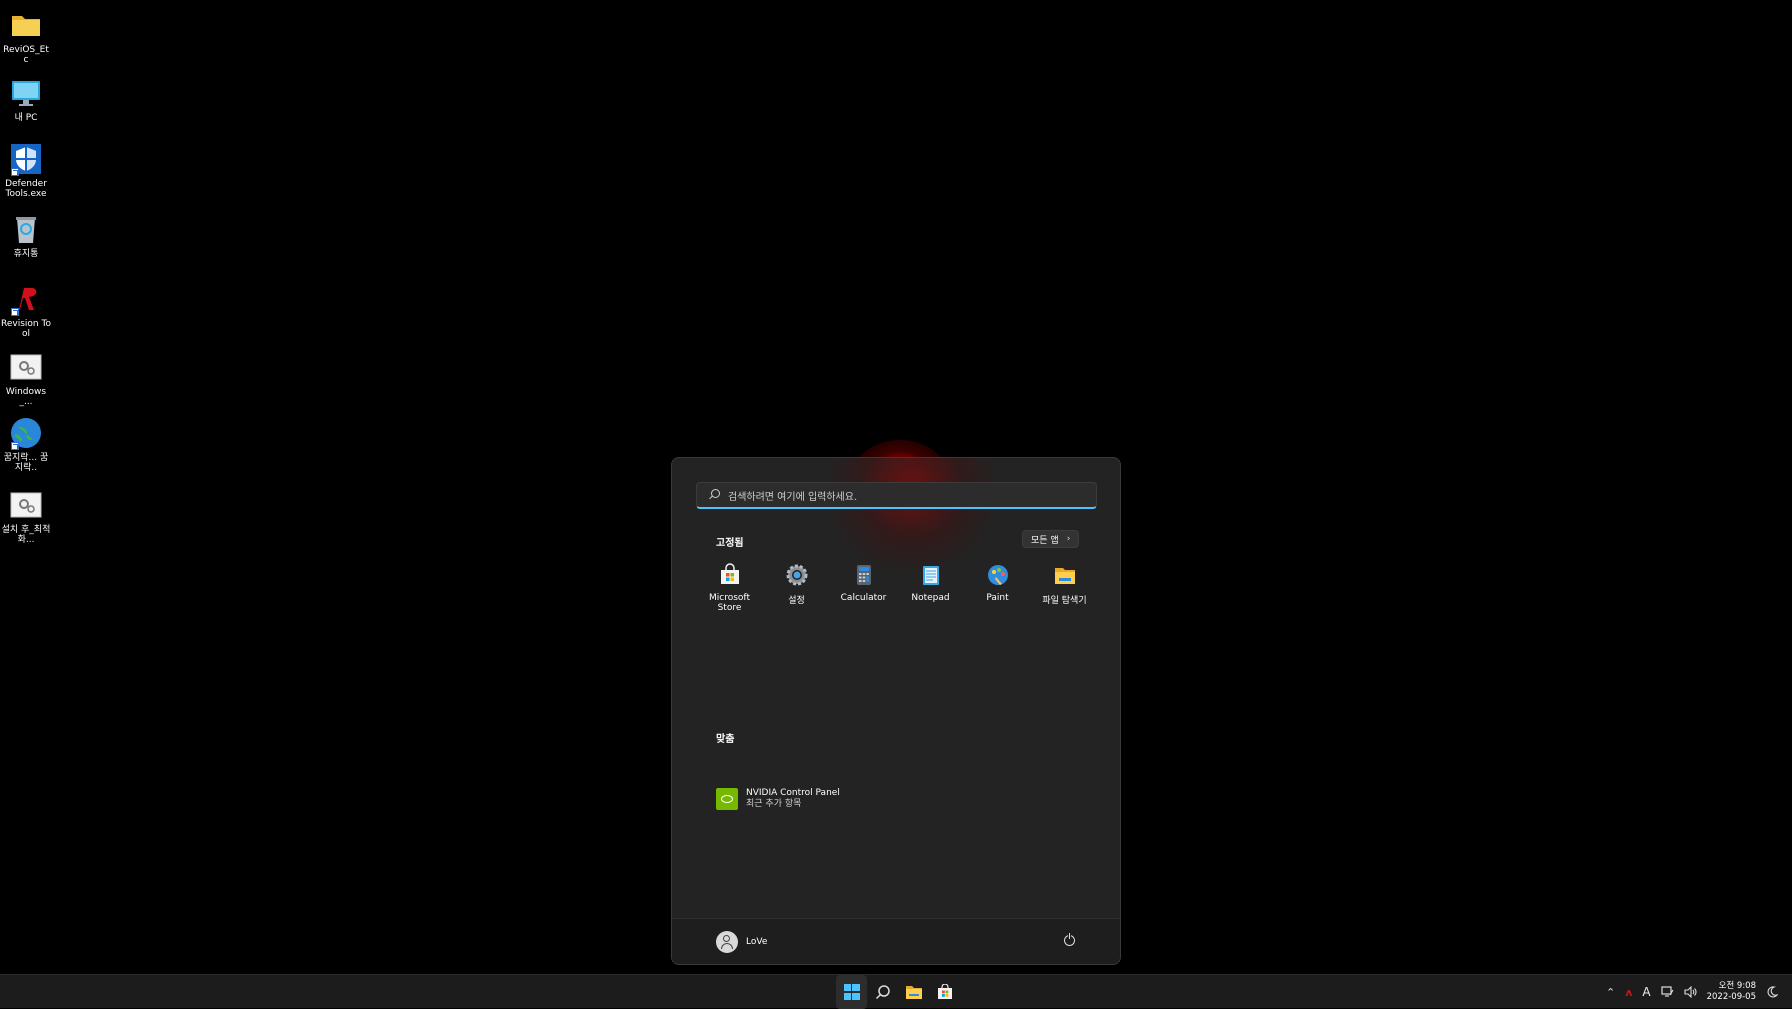 The image size is (1792, 1009). Describe the element at coordinates (896, 941) in the screenshot. I see `start-menu-footer: LoVe` at that location.